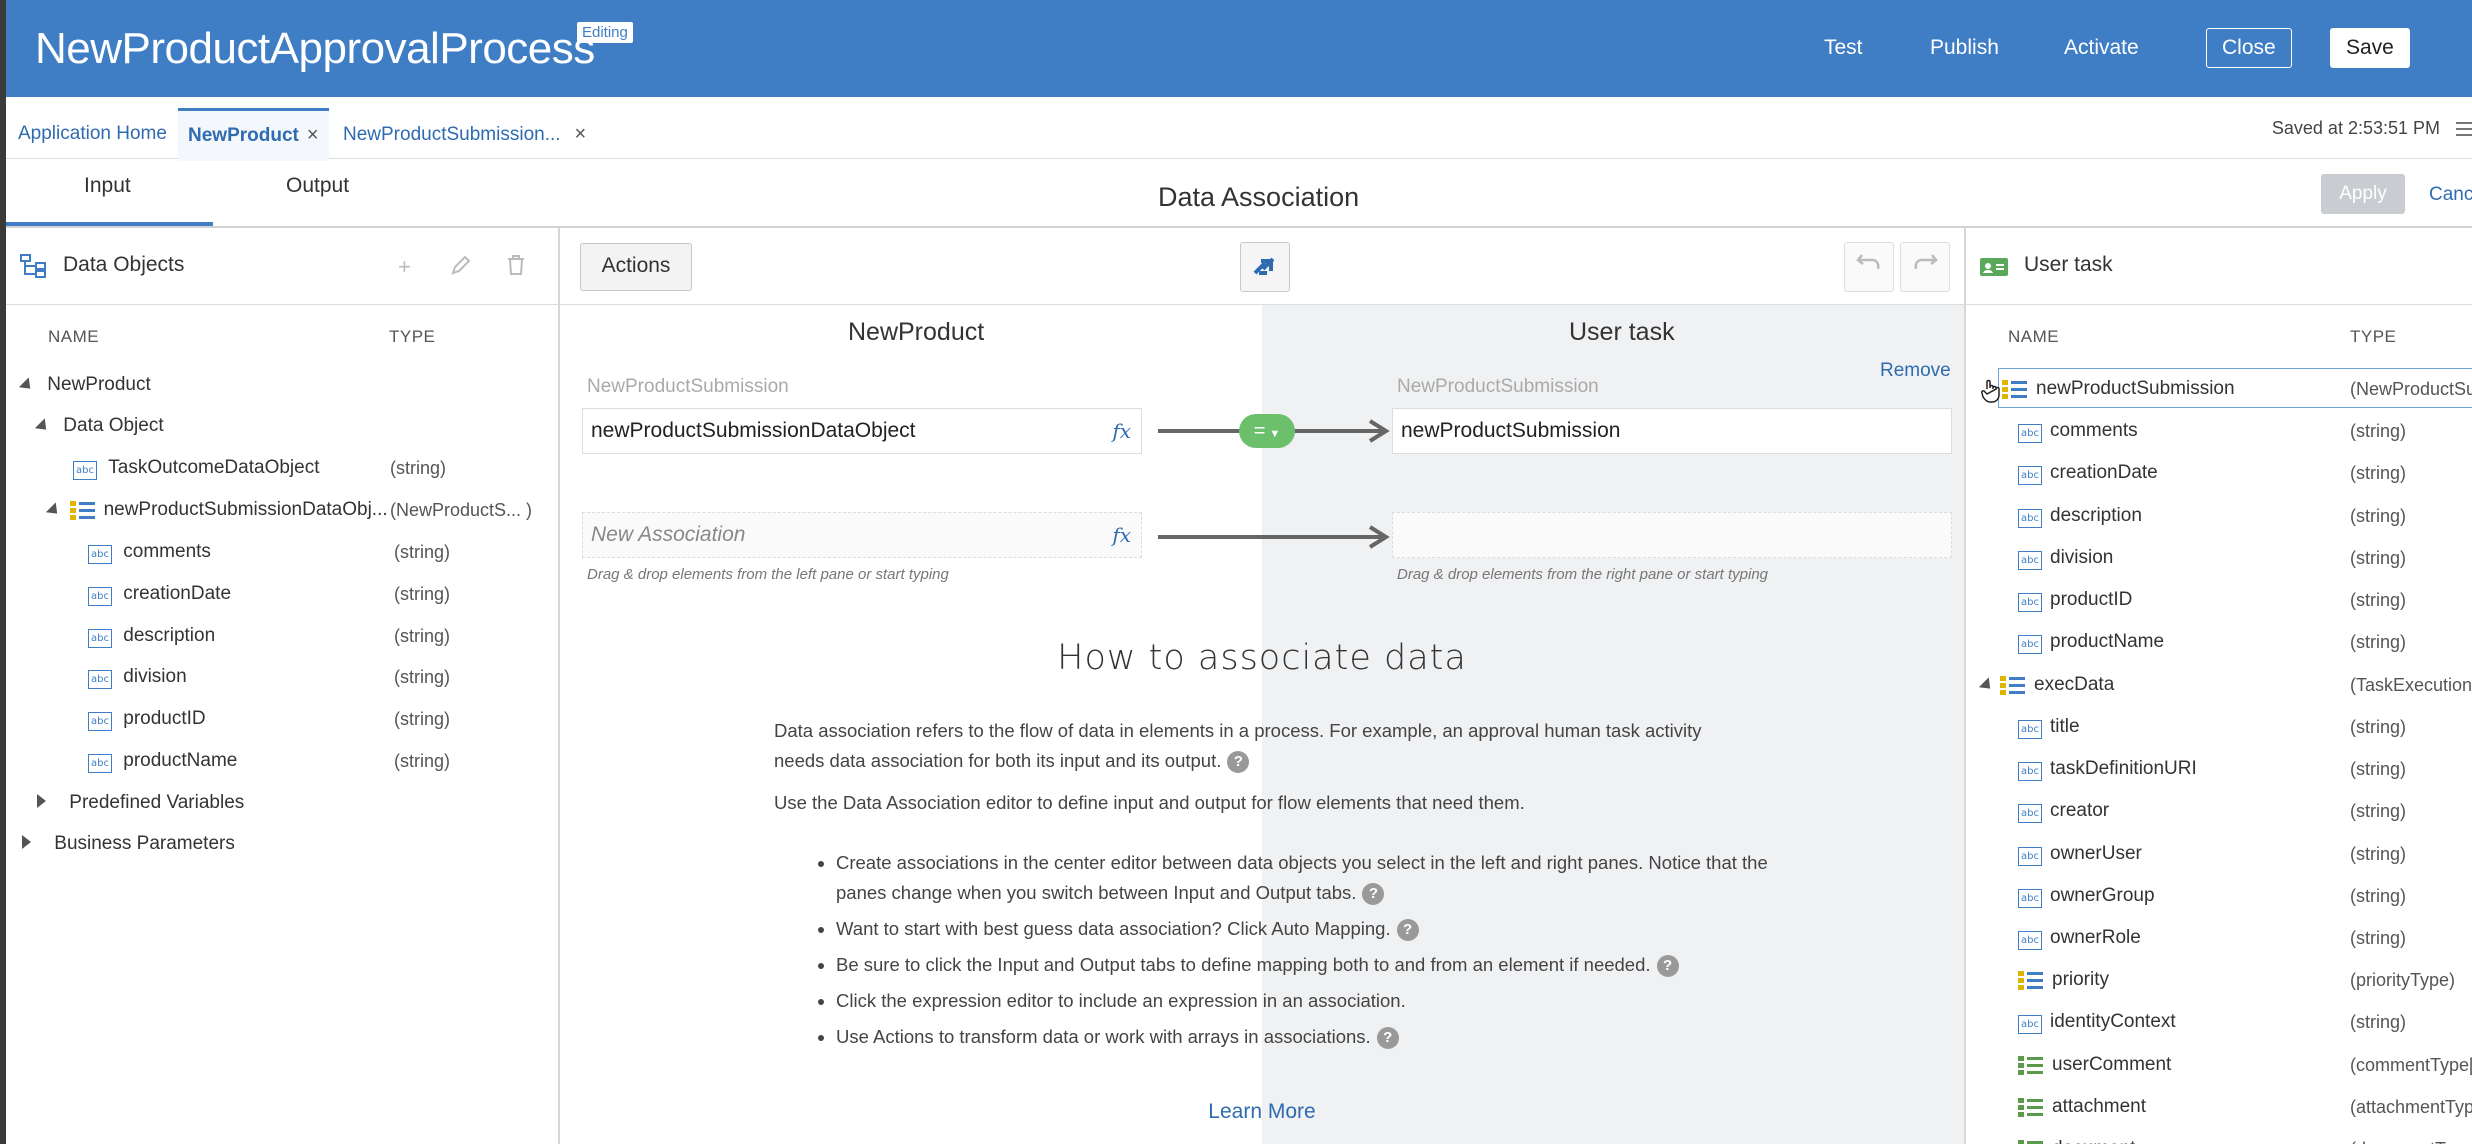 This screenshot has height=1144, width=2472. What do you see at coordinates (140, 803) in the screenshot?
I see `tree-node-predefined-variables: Predefined Variables` at bounding box center [140, 803].